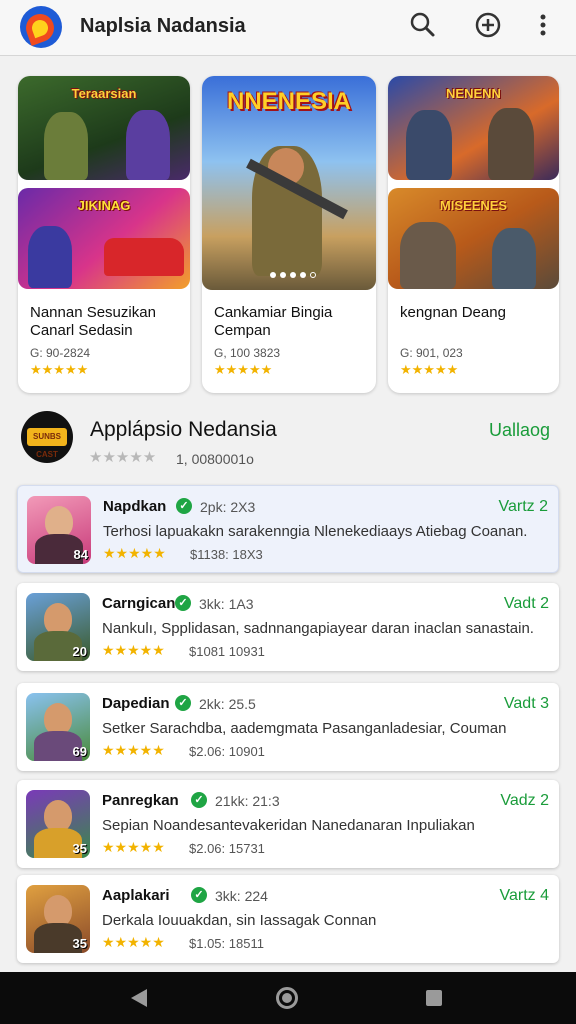  I want to click on list-item-action: Vadt 3, so click(526, 704).